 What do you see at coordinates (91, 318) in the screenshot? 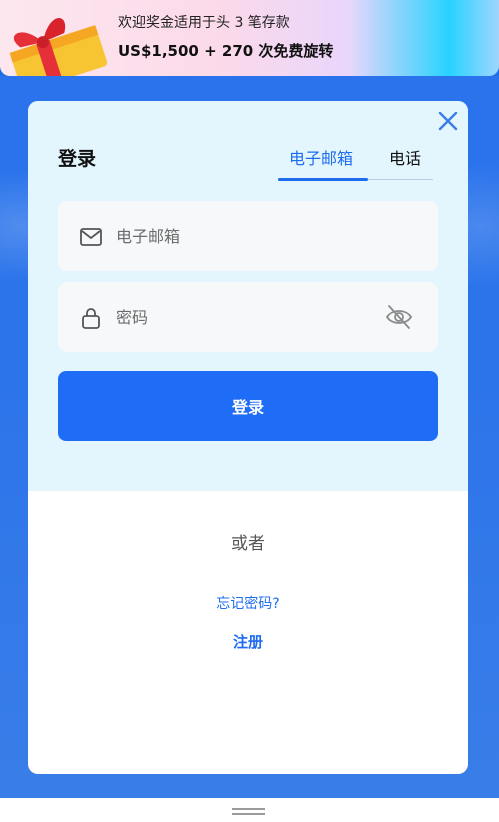
I see `lock-icon` at bounding box center [91, 318].